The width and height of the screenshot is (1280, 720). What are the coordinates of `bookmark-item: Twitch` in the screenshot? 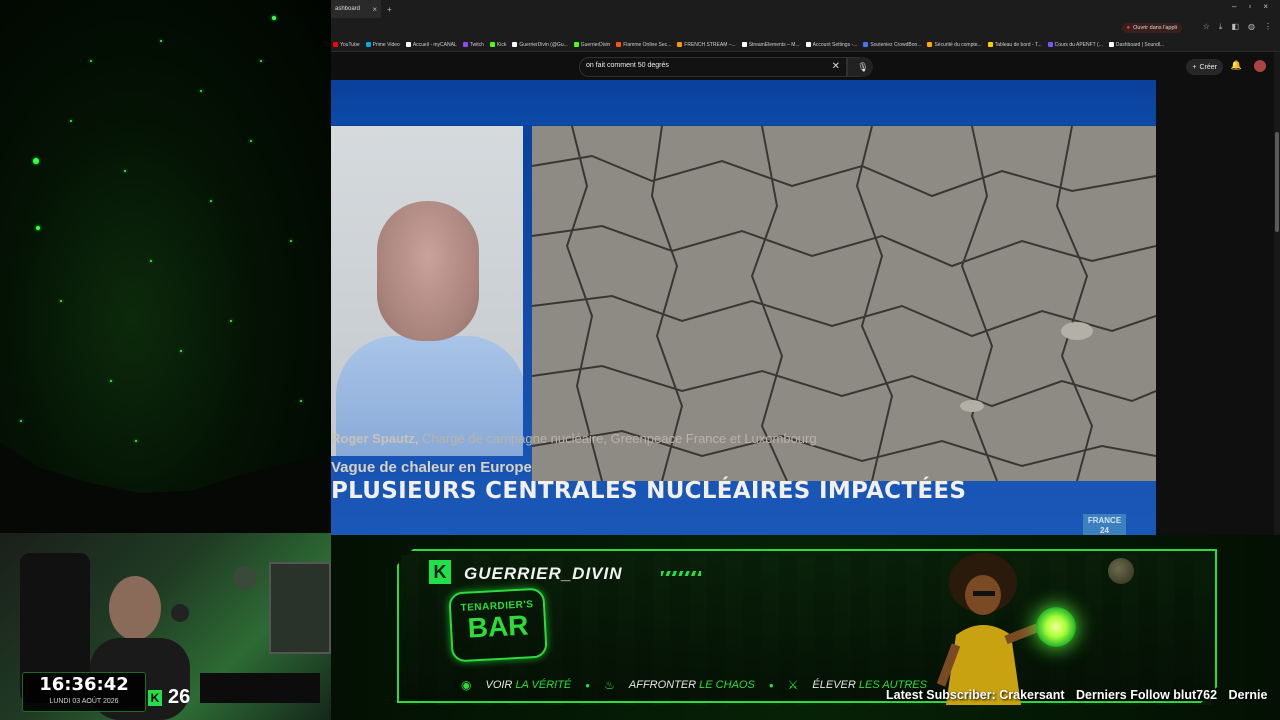 It's located at (473, 44).